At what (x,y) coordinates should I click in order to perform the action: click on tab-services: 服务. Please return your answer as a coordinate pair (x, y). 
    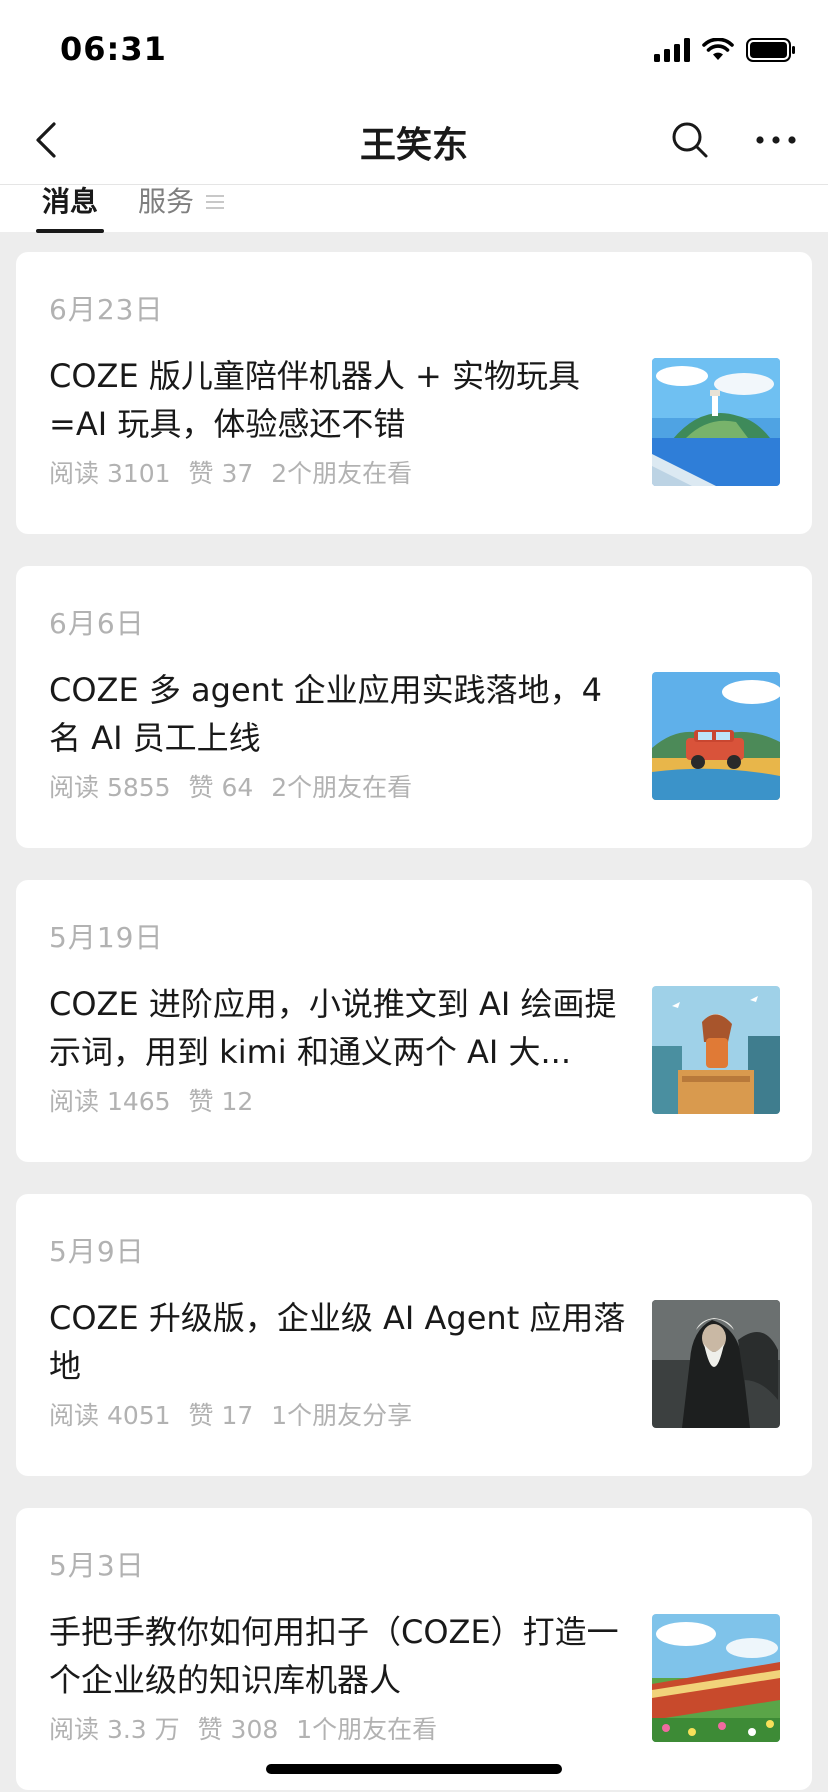
    Looking at the image, I should click on (166, 202).